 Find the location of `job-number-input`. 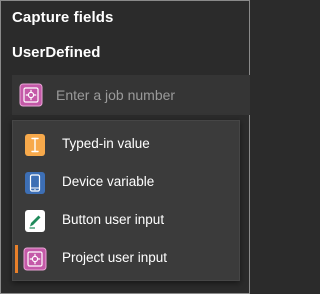

job-number-input is located at coordinates (149, 95).